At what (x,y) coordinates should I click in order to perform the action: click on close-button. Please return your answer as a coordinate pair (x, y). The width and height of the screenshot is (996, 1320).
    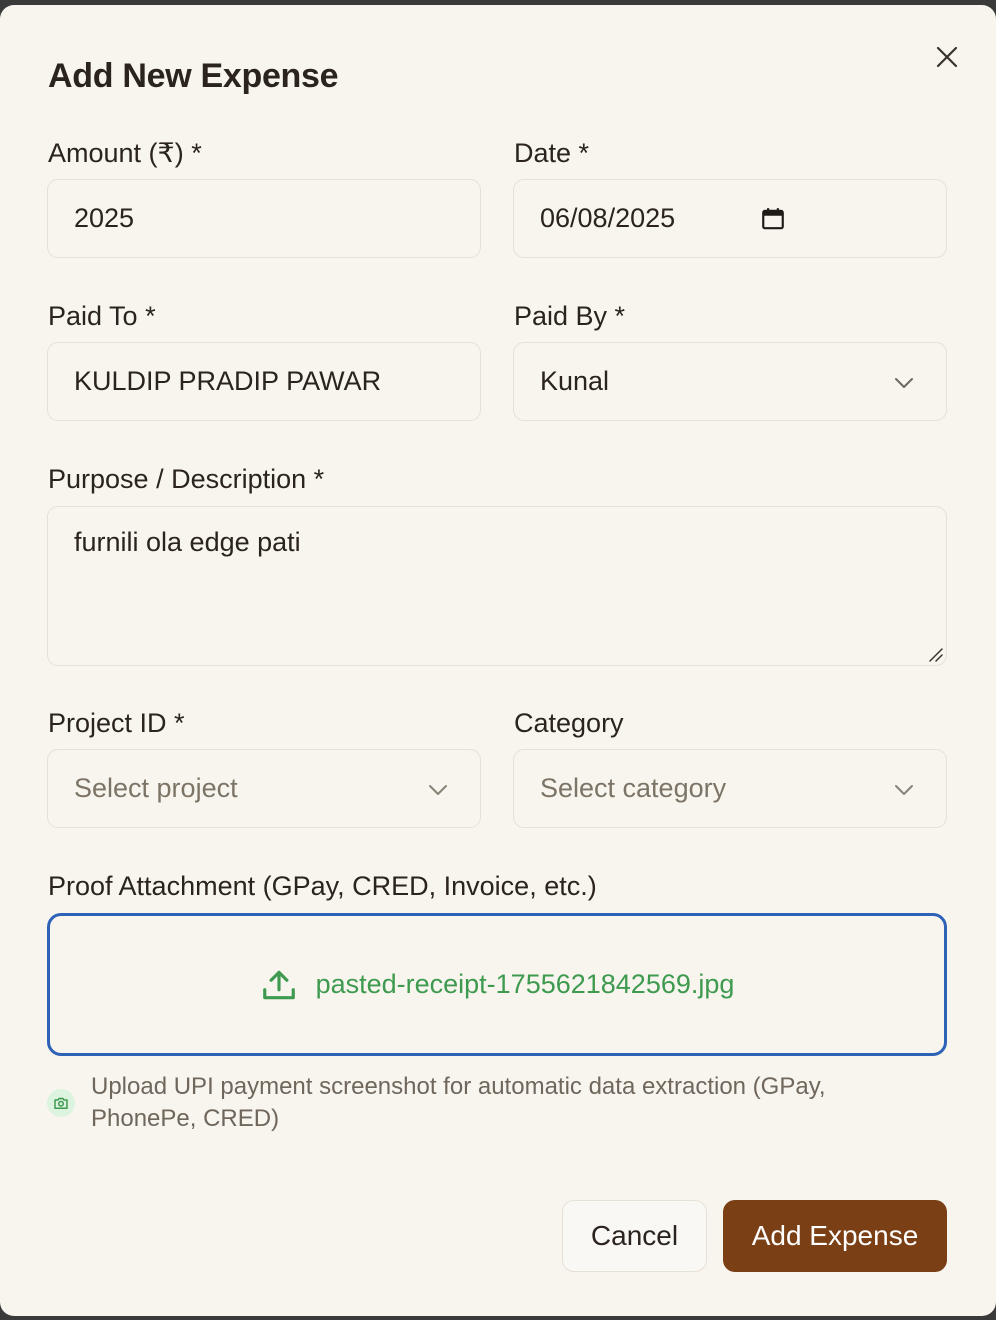
    Looking at the image, I should click on (947, 57).